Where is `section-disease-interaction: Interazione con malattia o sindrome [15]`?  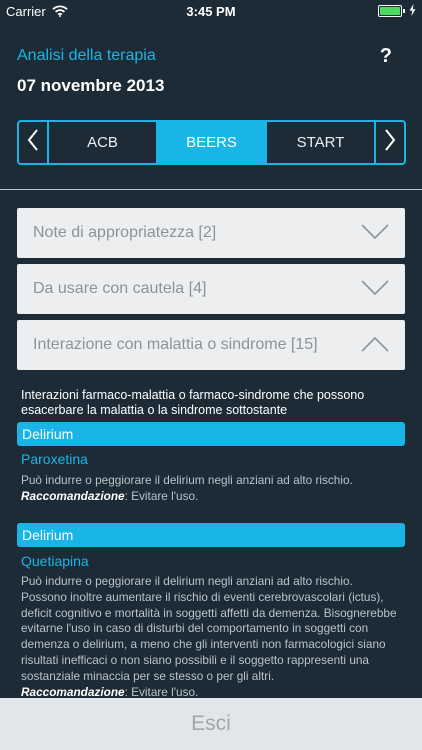
section-disease-interaction: Interazione con malattia o sindrome [15] is located at coordinates (211, 345).